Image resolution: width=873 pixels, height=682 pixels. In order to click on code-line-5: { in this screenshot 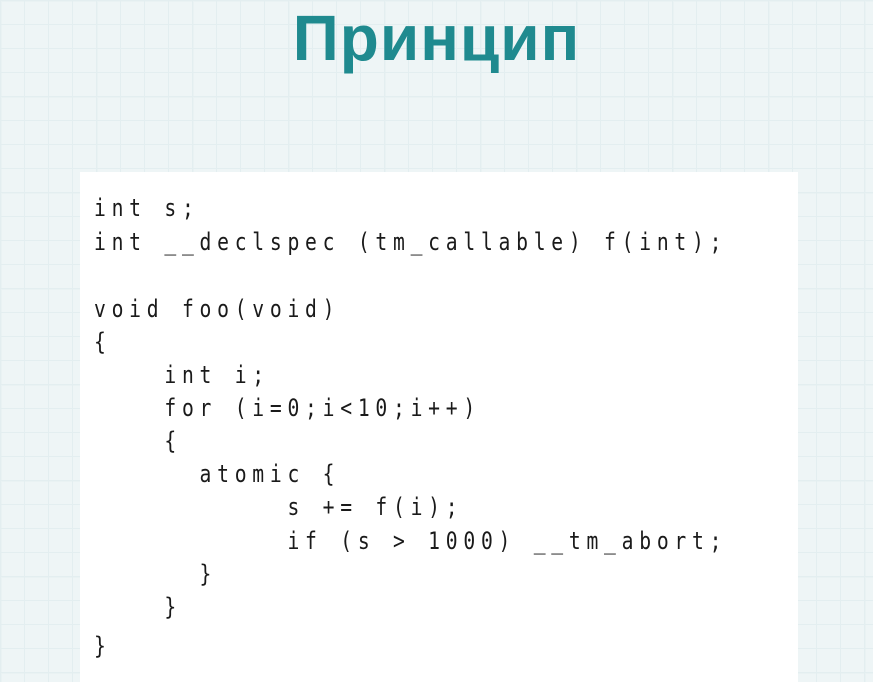, I will do `click(103, 342)`.